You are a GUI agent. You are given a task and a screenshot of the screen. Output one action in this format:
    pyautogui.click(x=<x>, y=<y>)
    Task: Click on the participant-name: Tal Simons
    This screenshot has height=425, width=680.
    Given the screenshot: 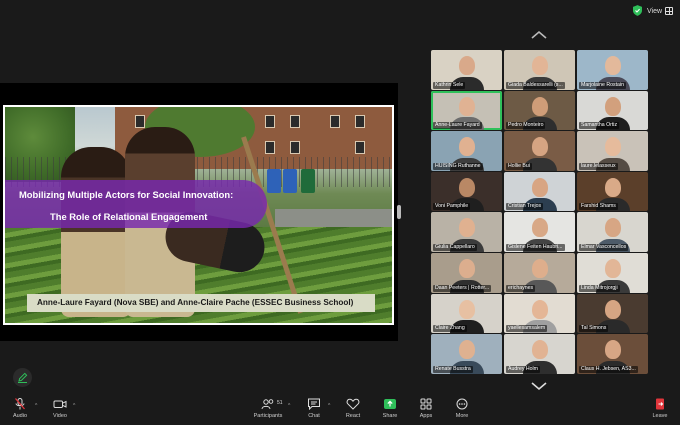 What is the action you would take?
    pyautogui.click(x=594, y=329)
    